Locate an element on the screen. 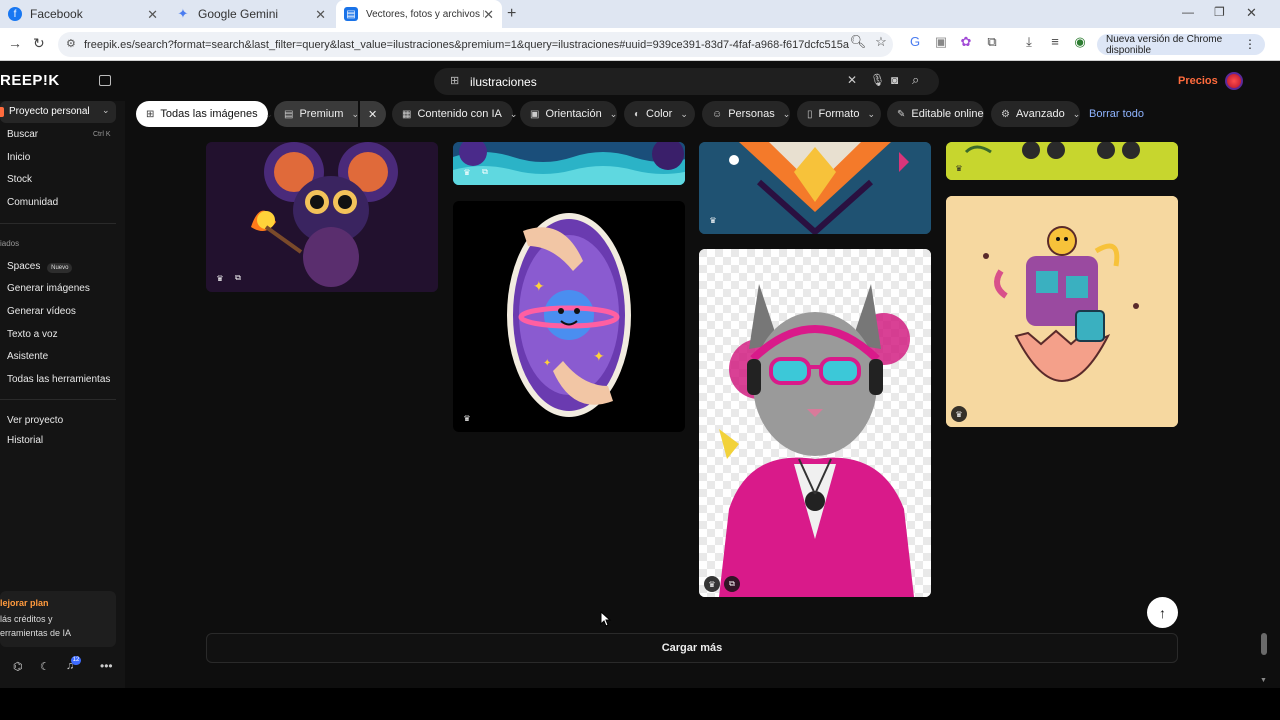 The height and width of the screenshot is (720, 1280). filter-label: Formato is located at coordinates (839, 114).